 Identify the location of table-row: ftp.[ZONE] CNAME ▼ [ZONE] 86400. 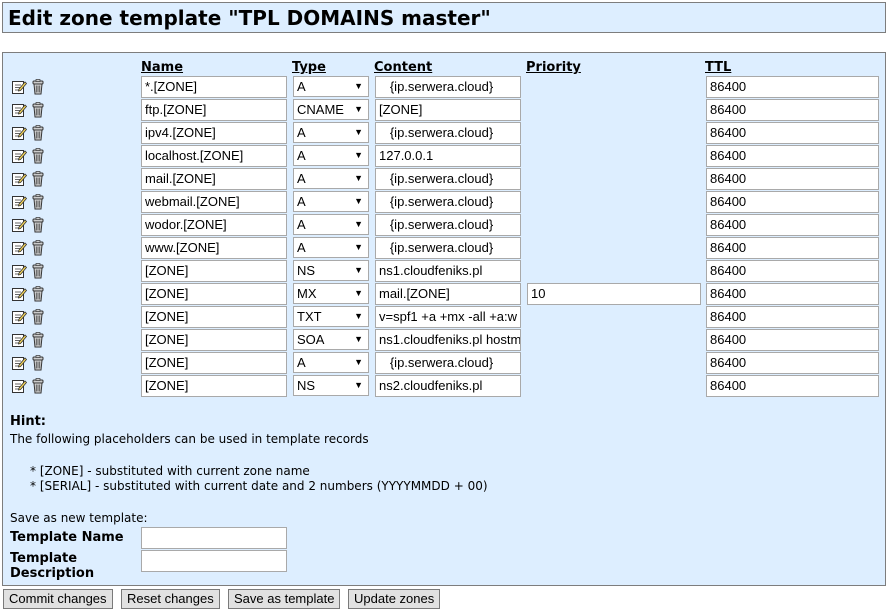
(445, 110).